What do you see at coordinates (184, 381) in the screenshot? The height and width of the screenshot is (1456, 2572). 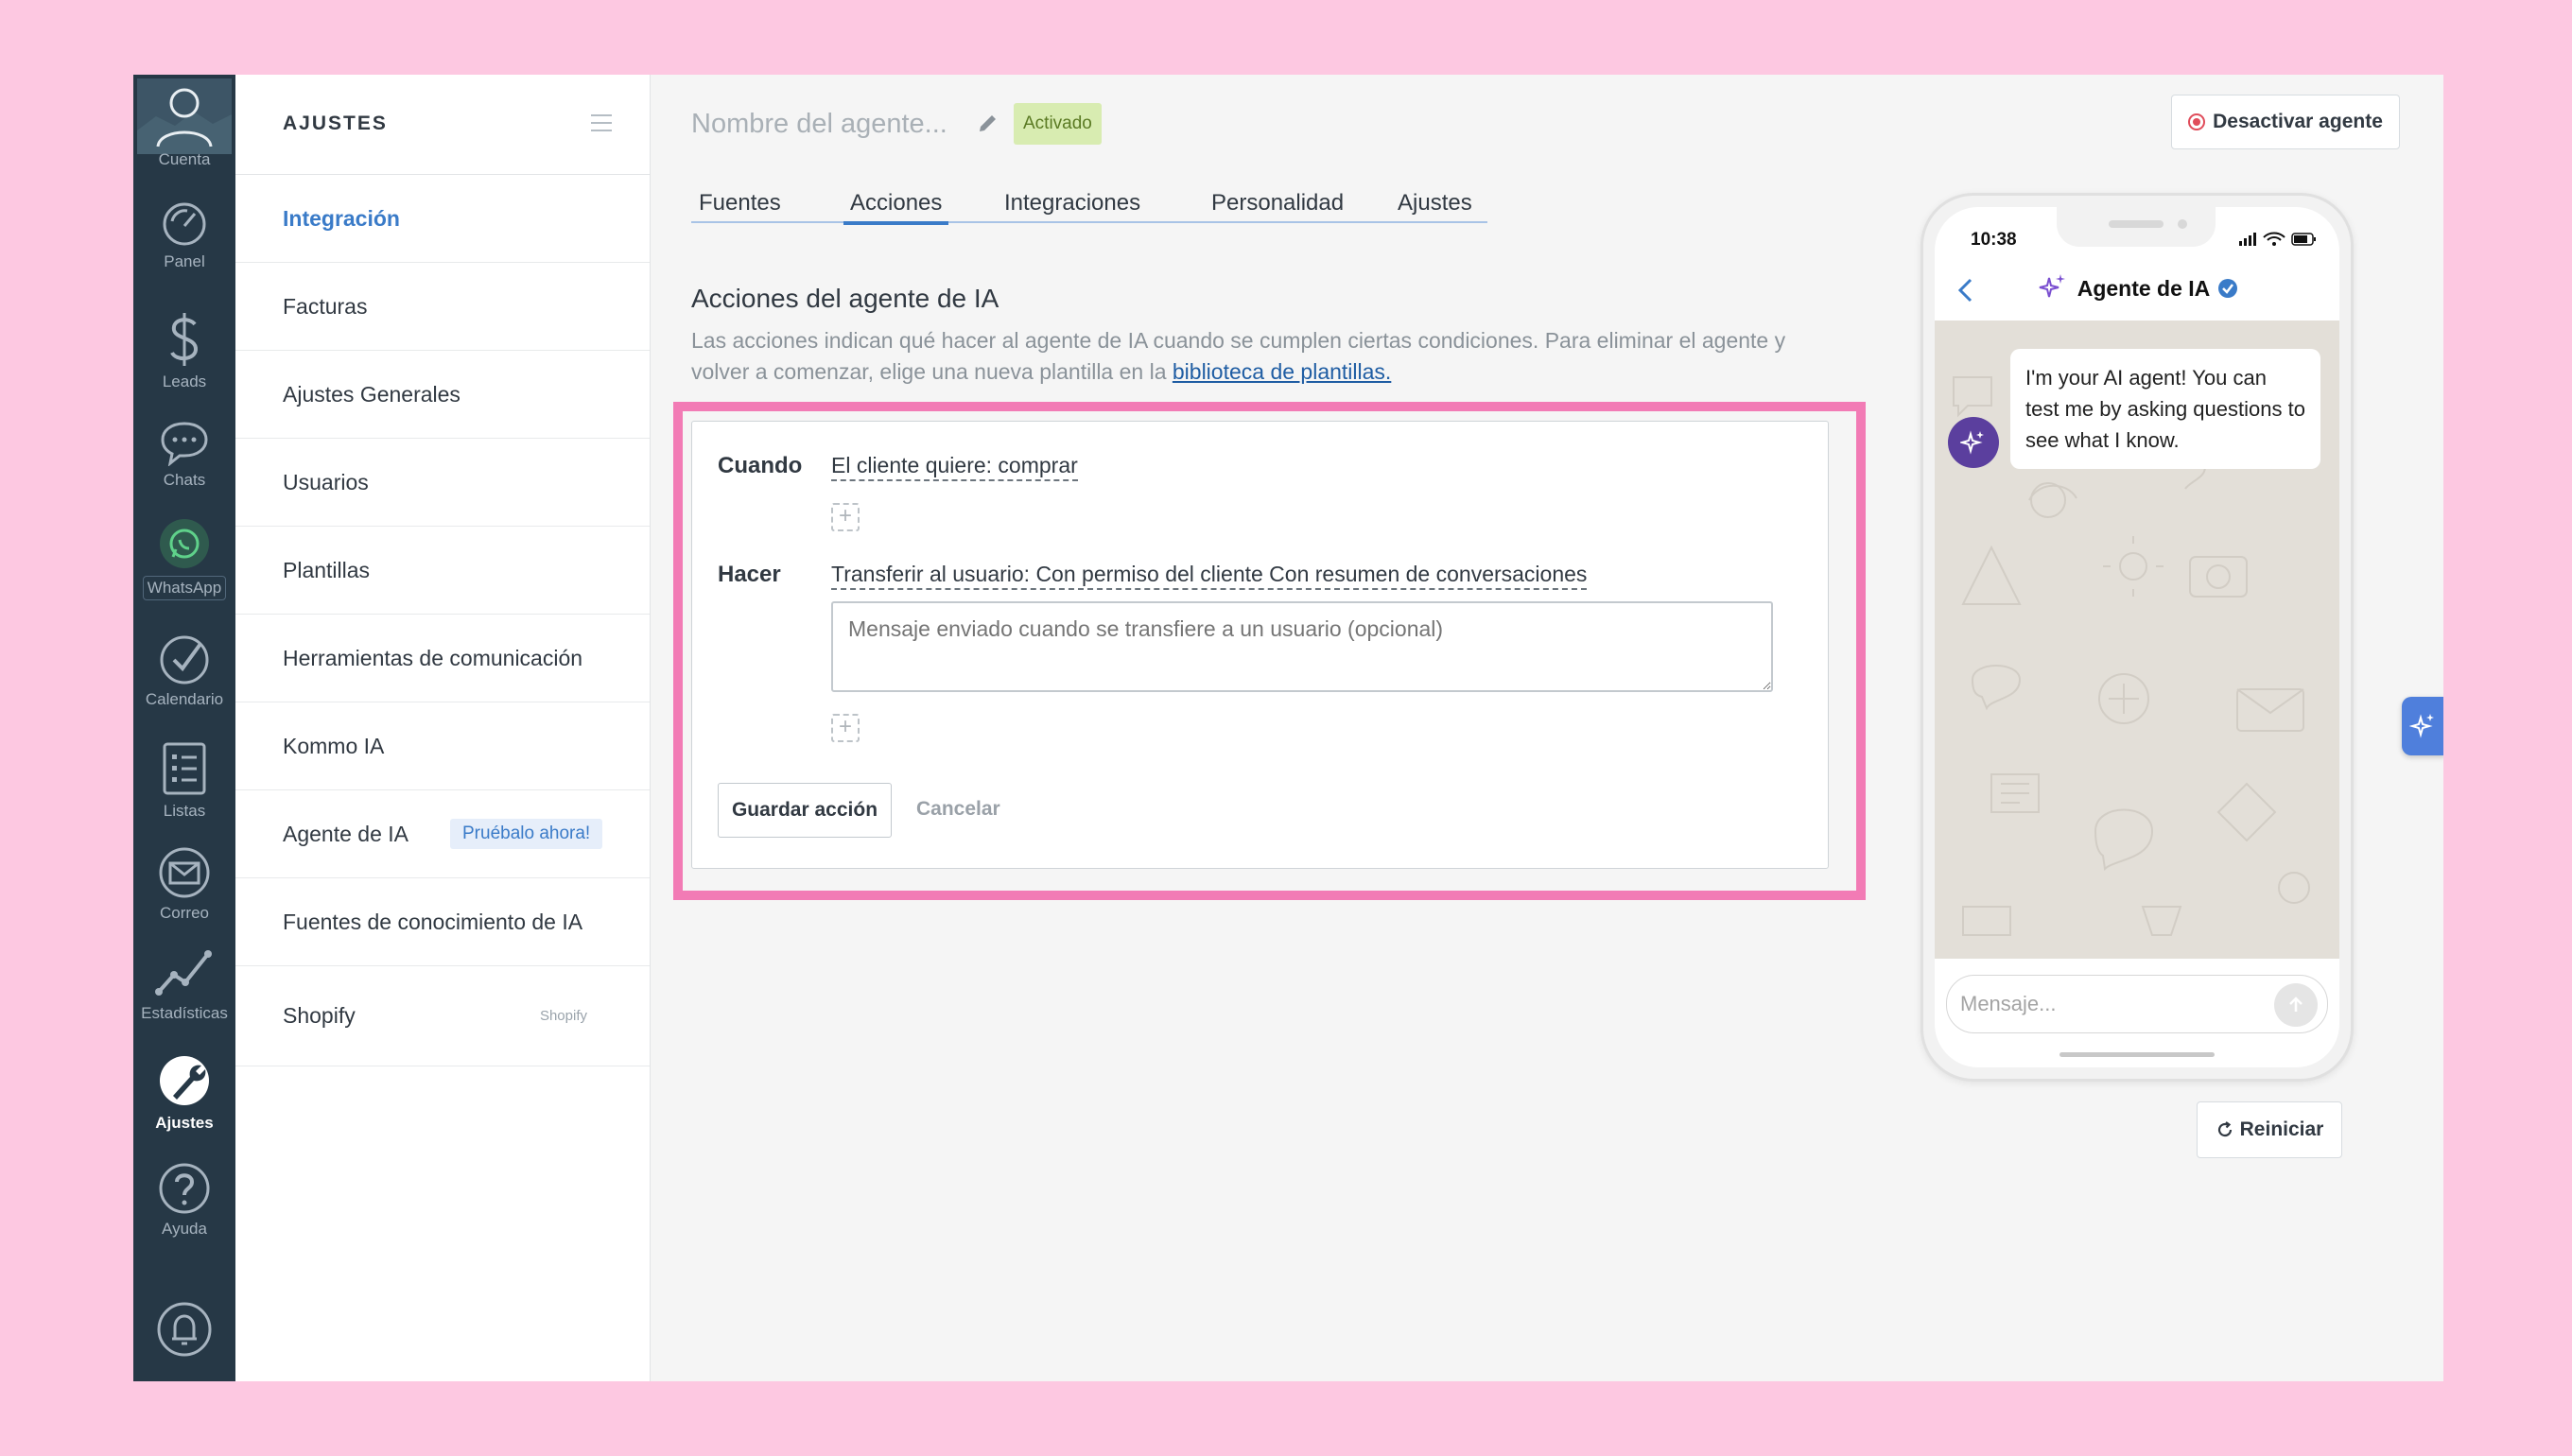 I see `nav-label: Leads` at bounding box center [184, 381].